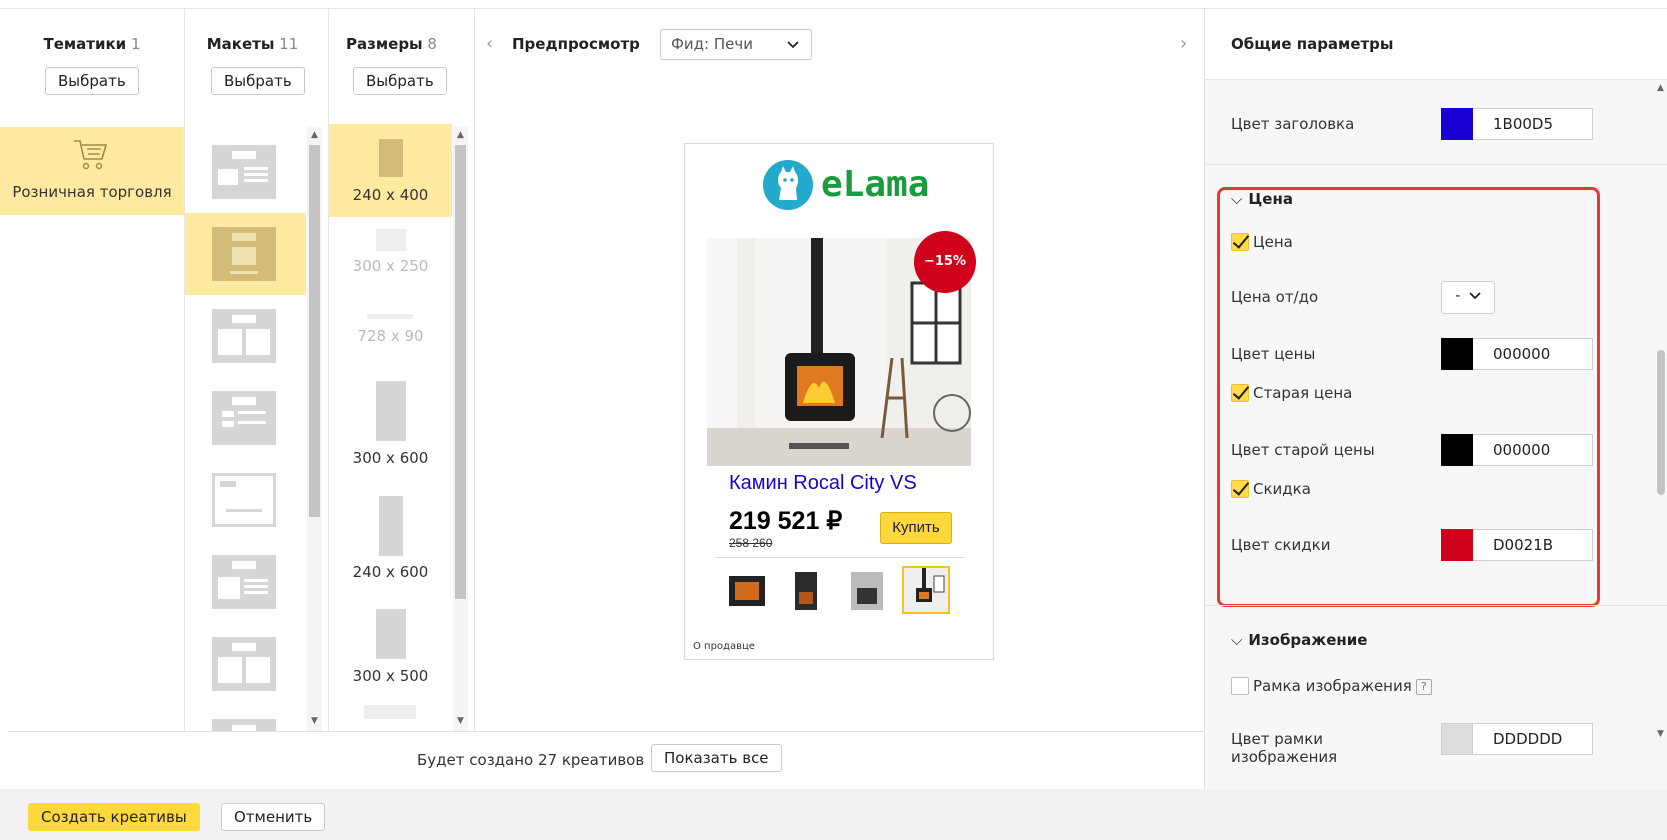  Describe the element at coordinates (390, 195) in the screenshot. I see `size-label: 240 x 400` at that location.